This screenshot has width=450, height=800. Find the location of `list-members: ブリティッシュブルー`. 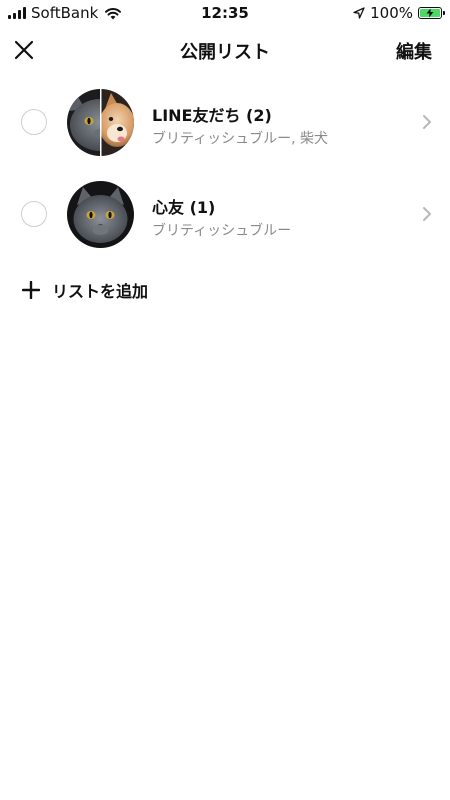

list-members: ブリティッシュブルー is located at coordinates (222, 231).